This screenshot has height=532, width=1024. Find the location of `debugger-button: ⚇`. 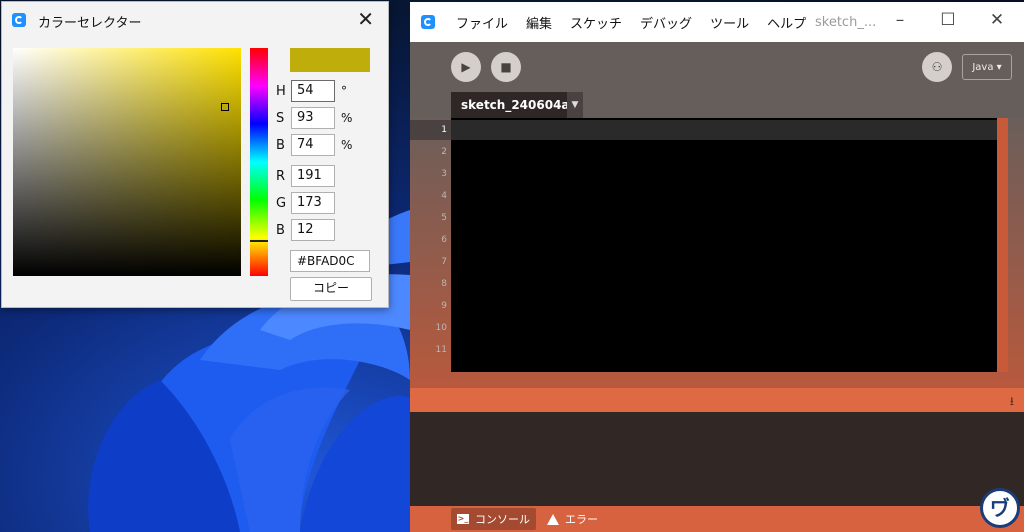

debugger-button: ⚇ is located at coordinates (937, 67).